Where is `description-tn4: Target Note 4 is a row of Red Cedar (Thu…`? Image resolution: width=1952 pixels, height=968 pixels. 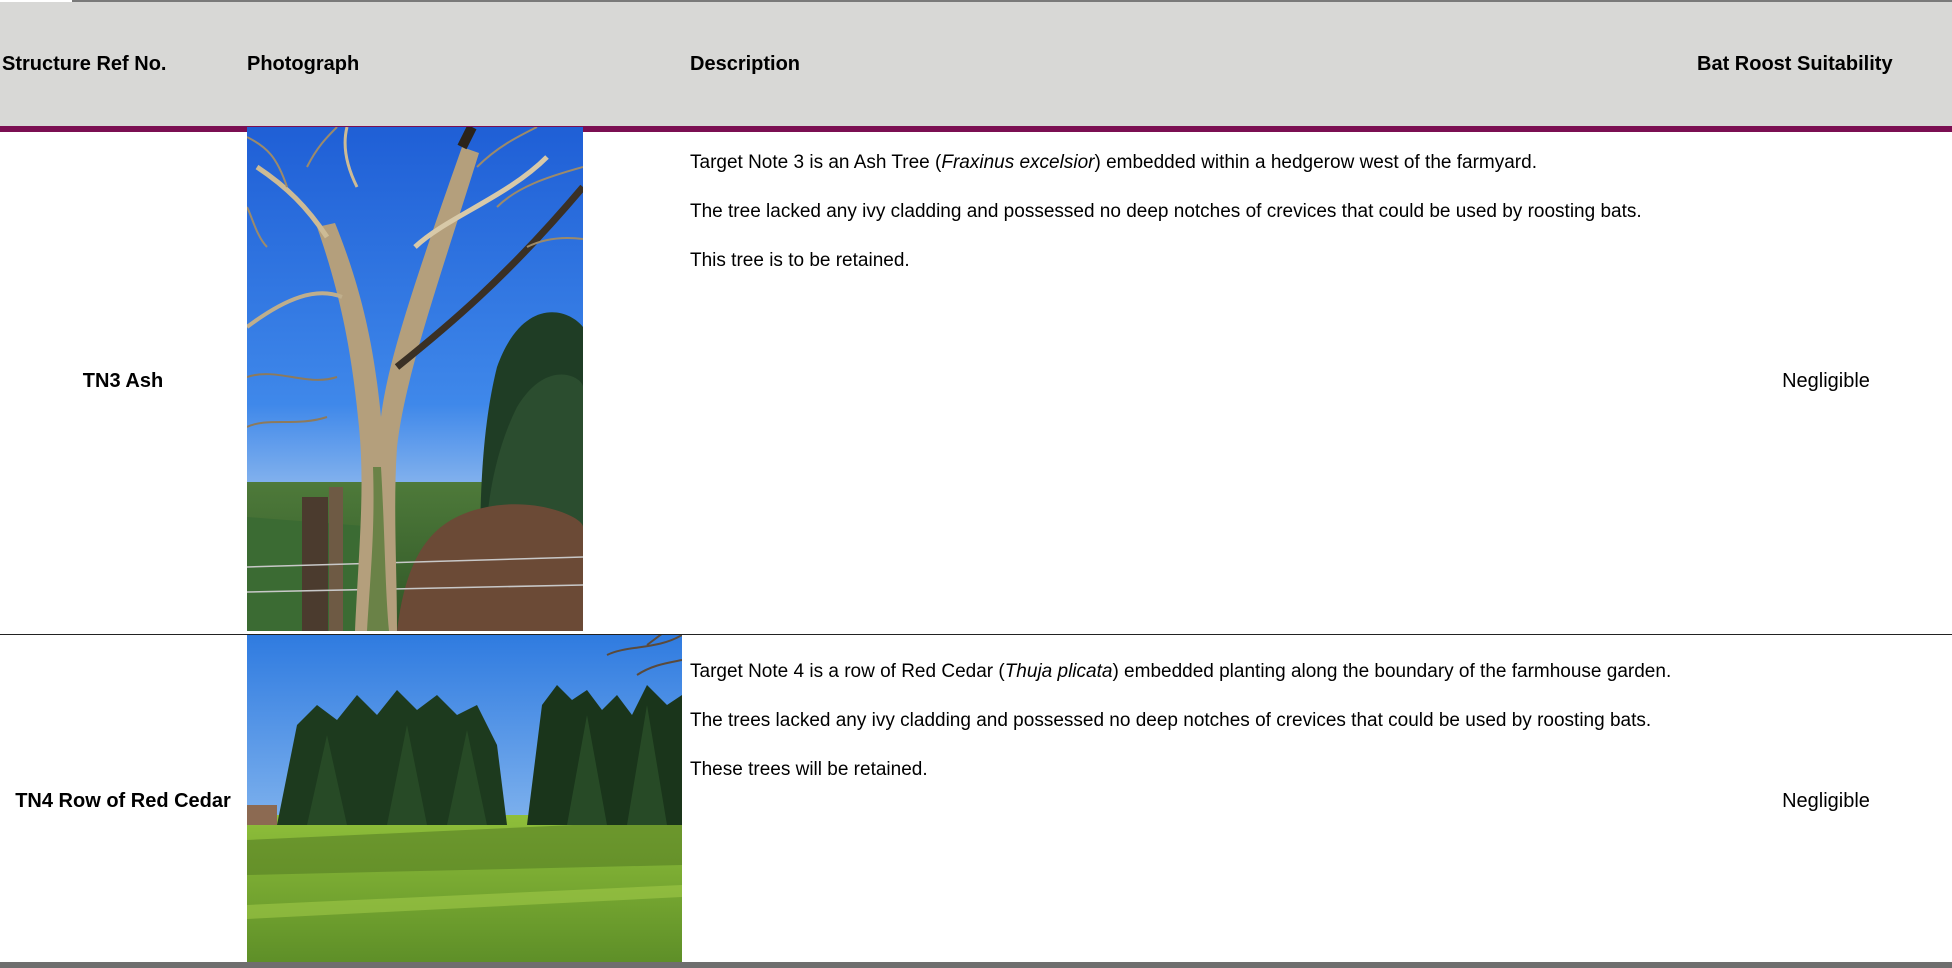
description-tn4: Target Note 4 is a row of Red Cedar (Thu… is located at coordinates (1189, 732).